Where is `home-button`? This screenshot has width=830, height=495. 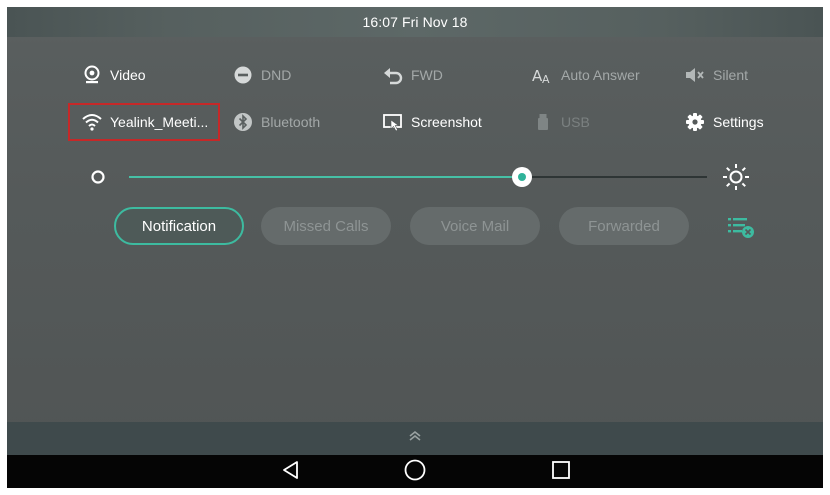 home-button is located at coordinates (415, 472).